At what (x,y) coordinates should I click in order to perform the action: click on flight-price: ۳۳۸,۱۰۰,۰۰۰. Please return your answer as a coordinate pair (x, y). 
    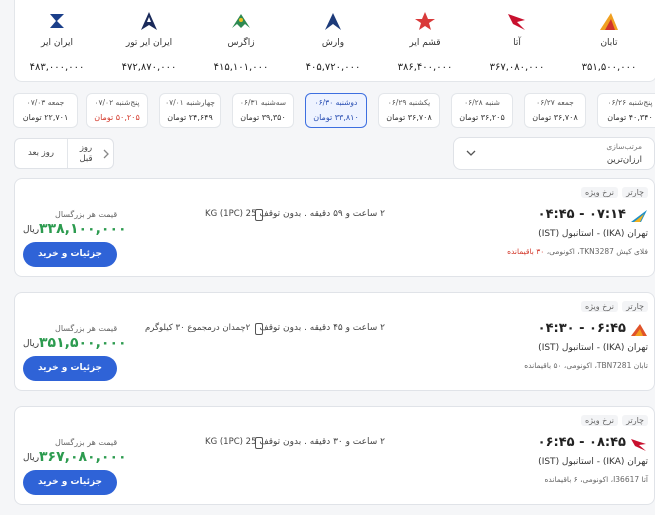
    Looking at the image, I should click on (83, 229).